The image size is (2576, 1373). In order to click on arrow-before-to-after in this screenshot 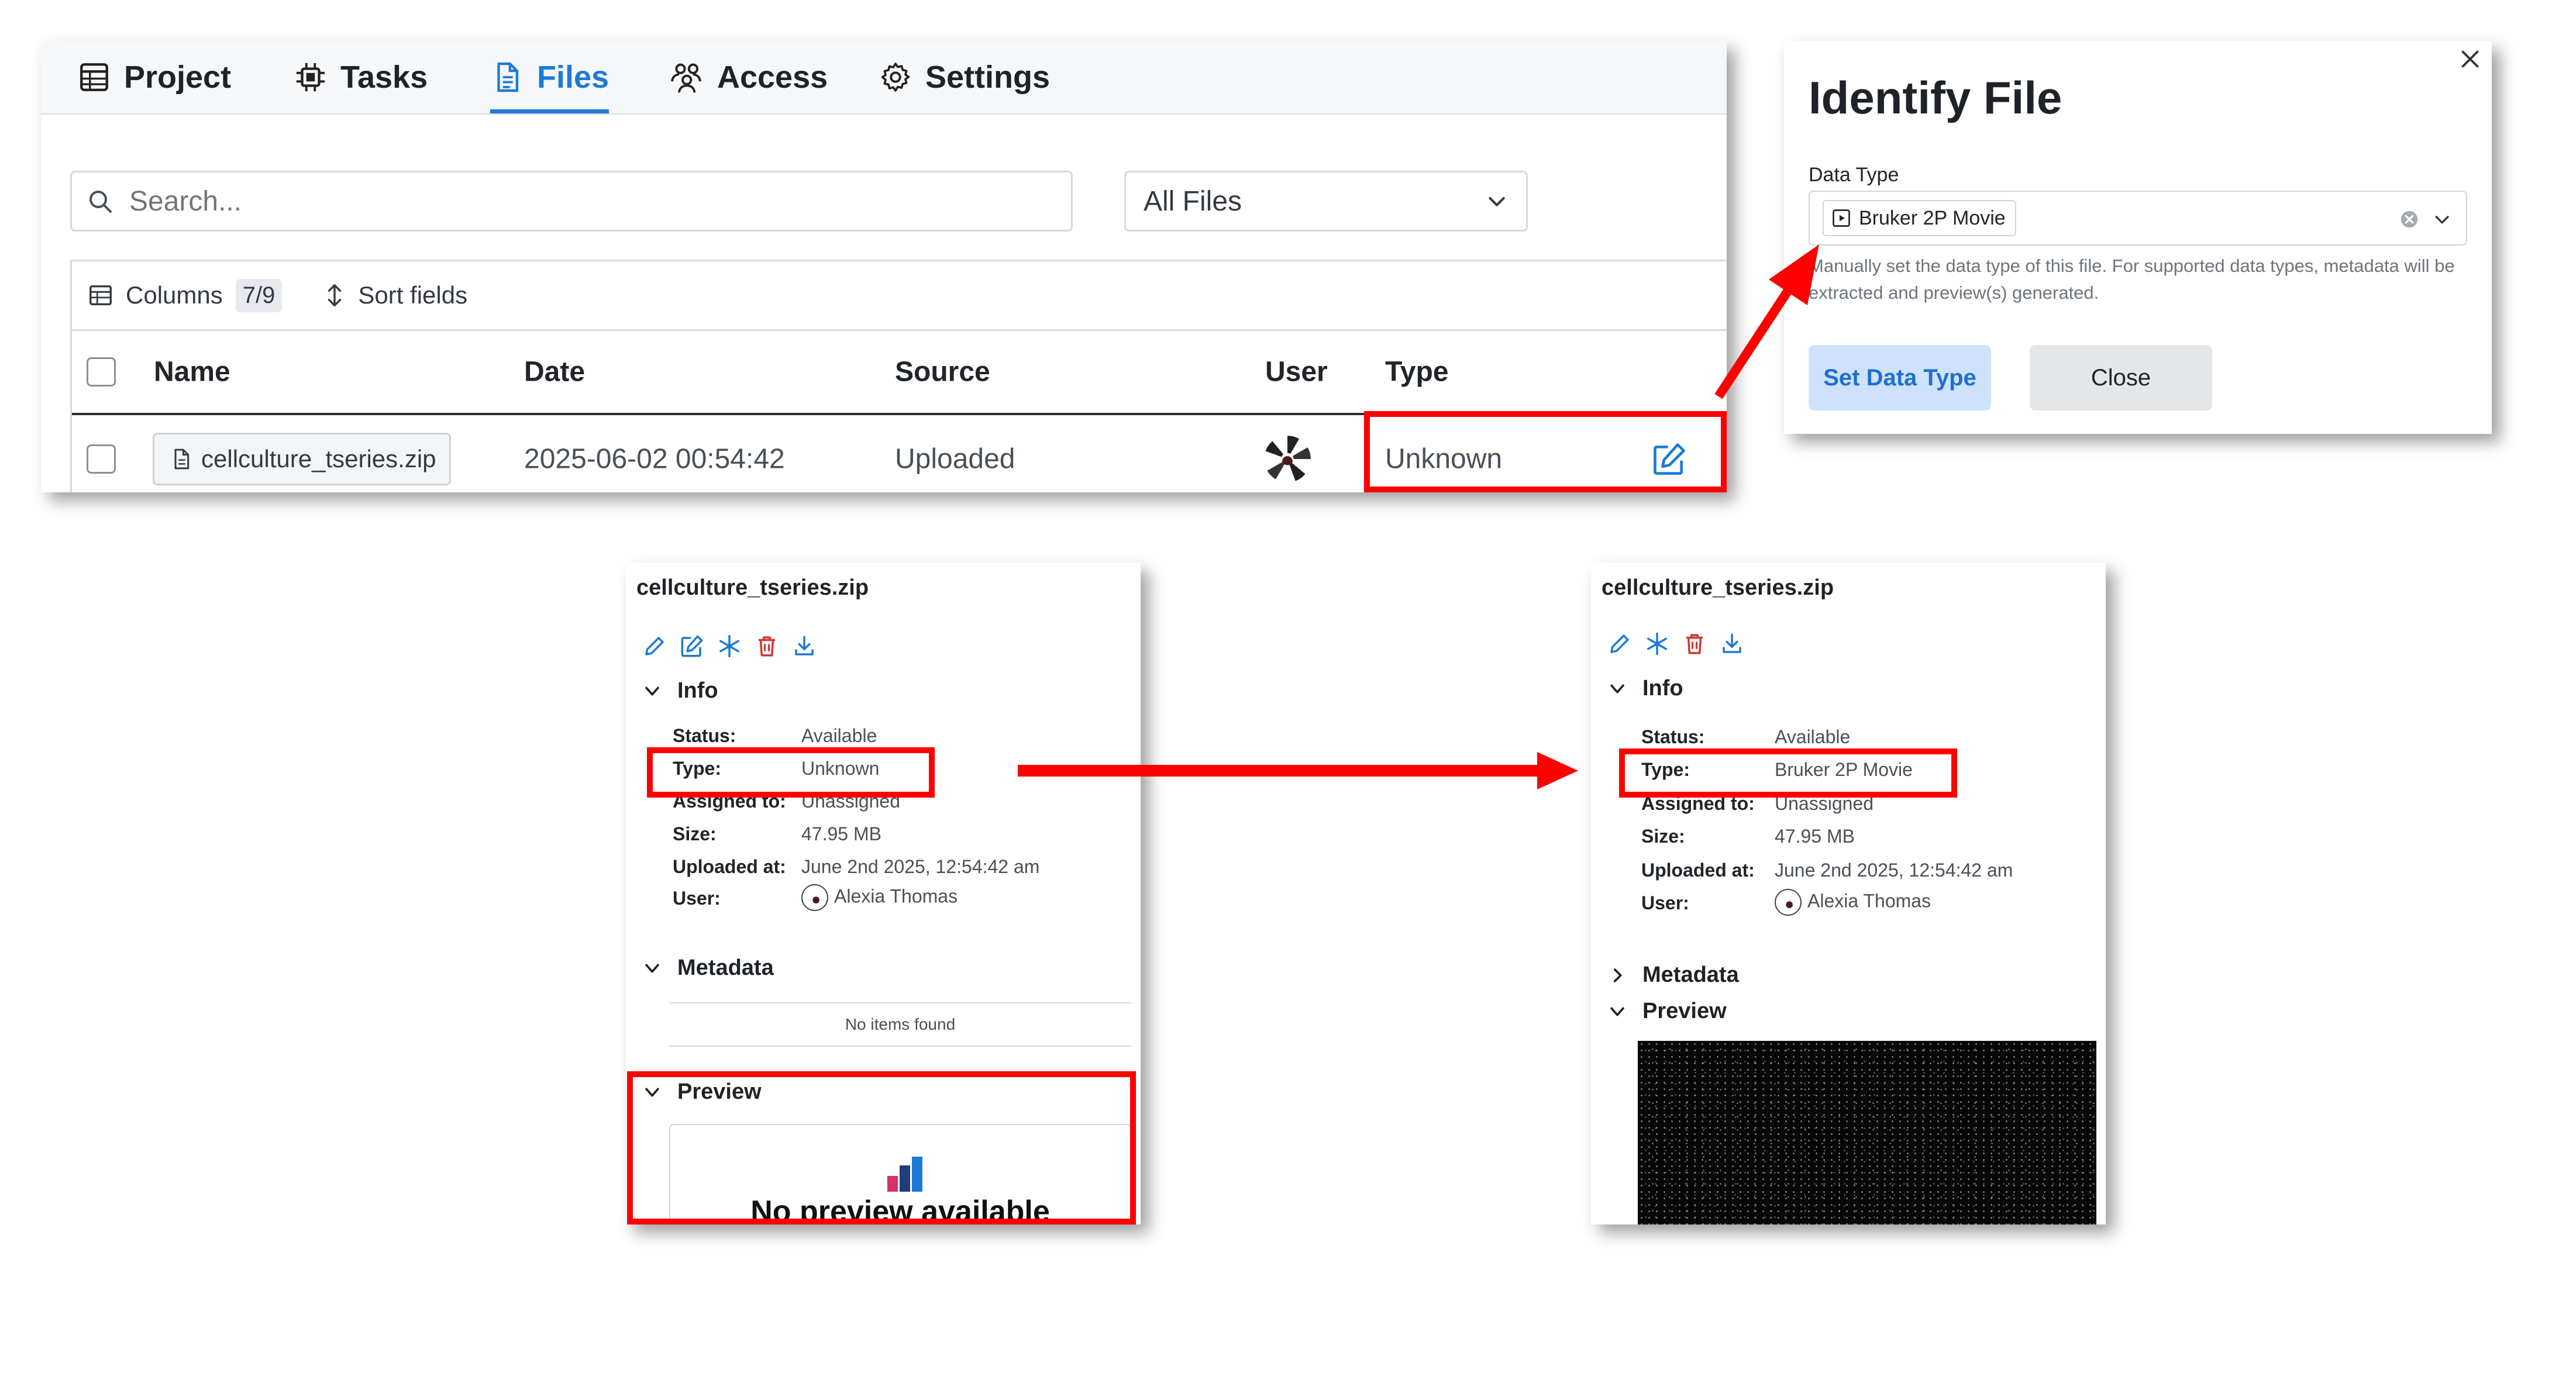, I will do `click(1298, 770)`.